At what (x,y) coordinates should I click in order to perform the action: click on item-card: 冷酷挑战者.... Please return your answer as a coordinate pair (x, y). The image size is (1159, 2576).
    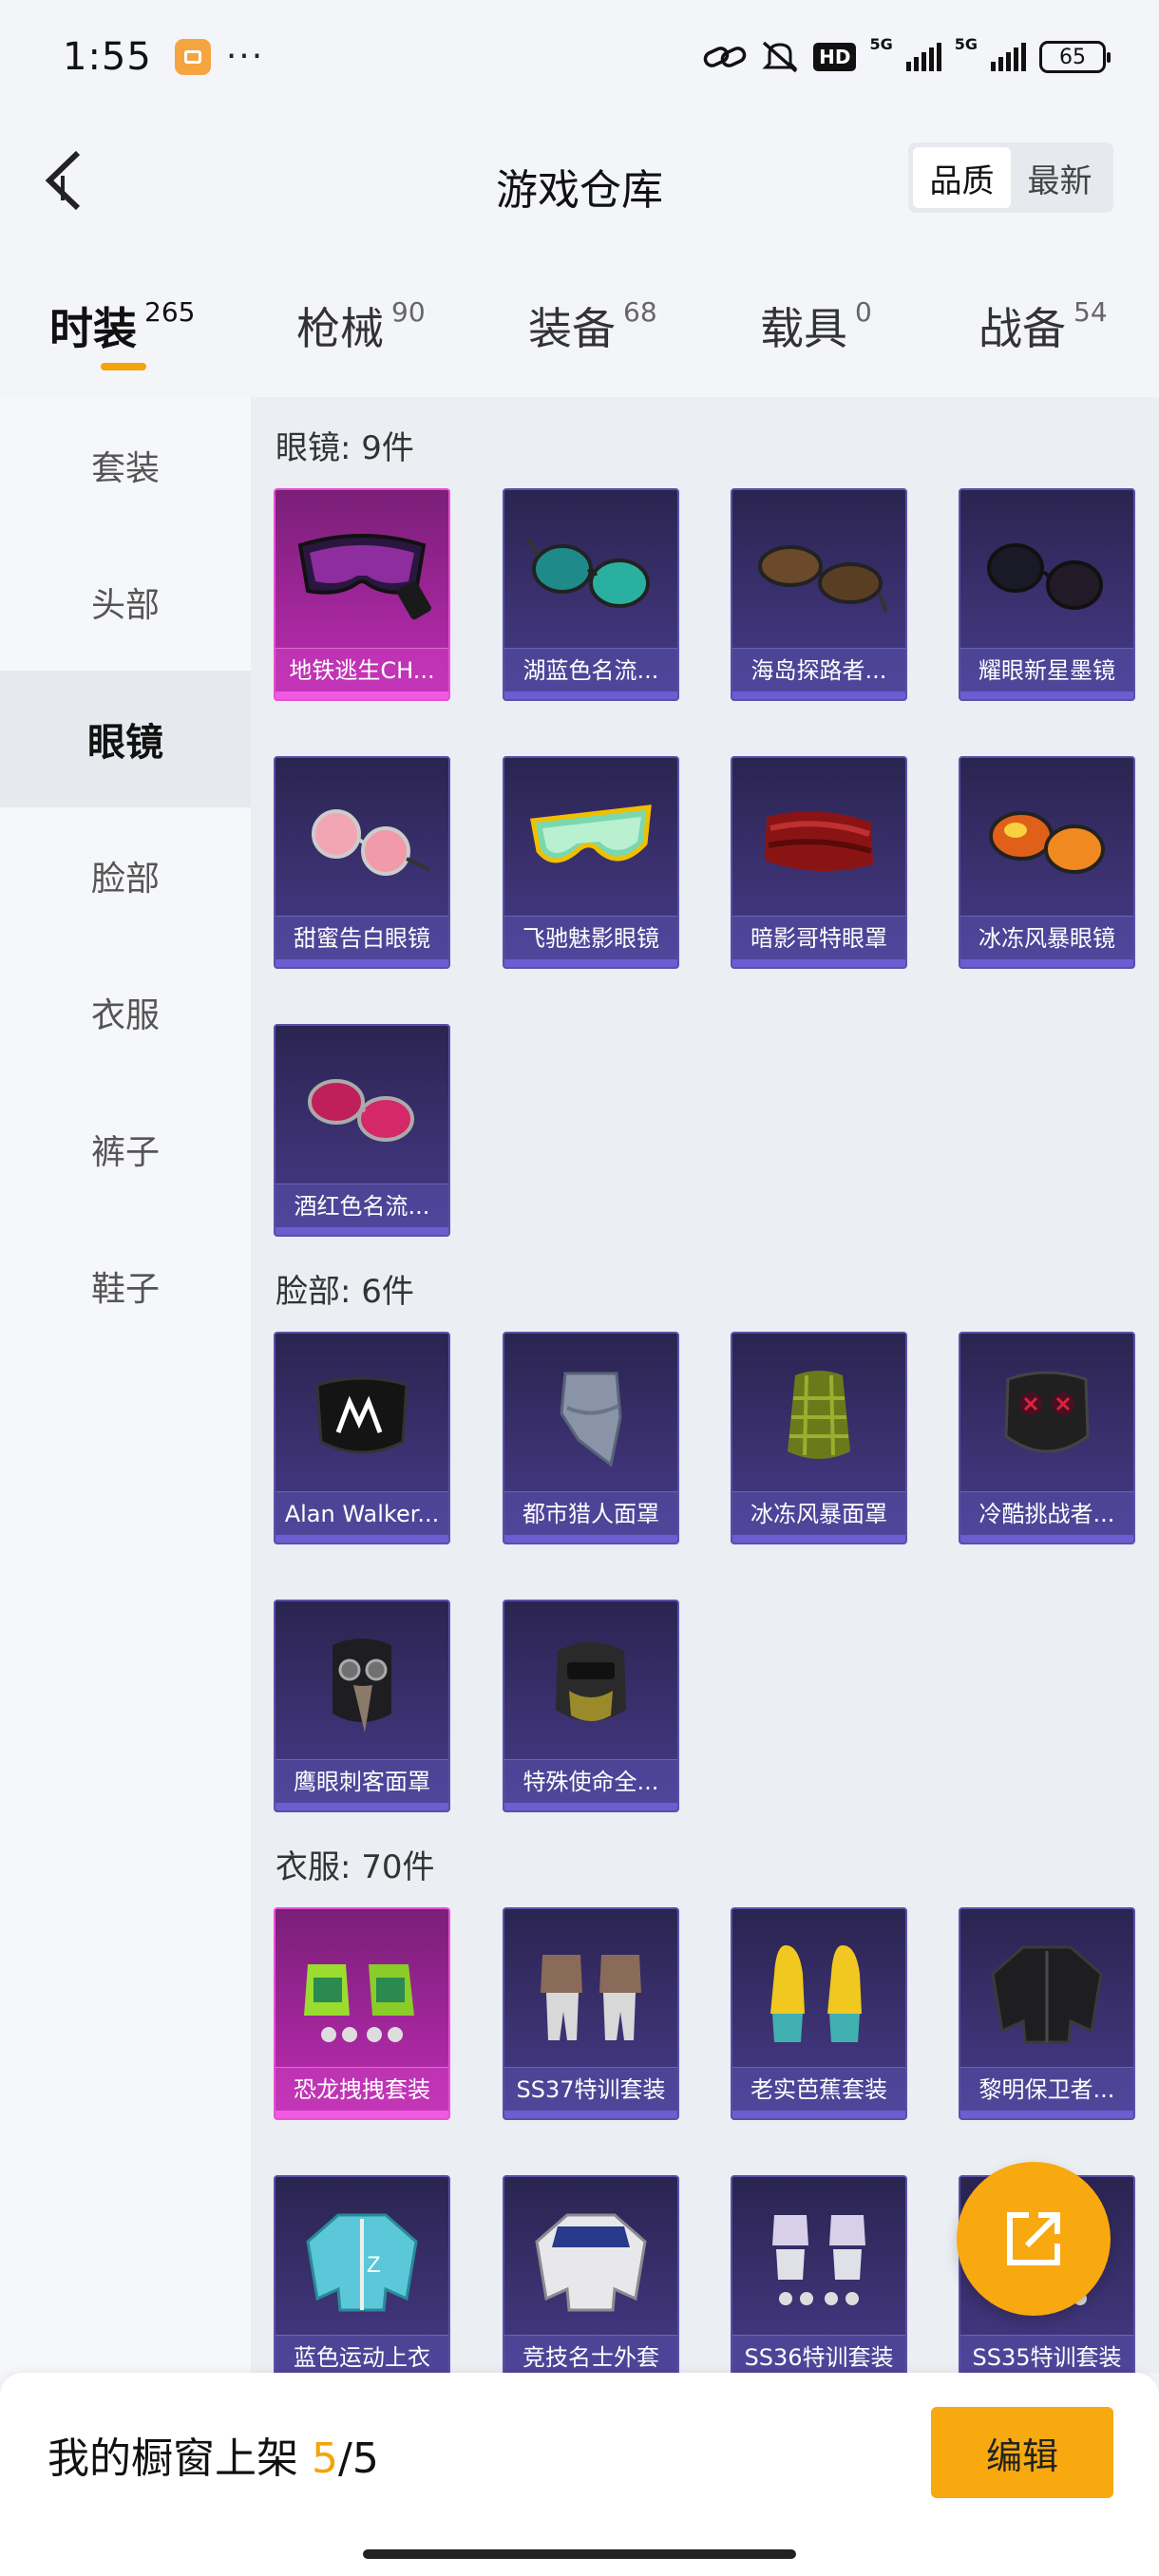
    Looking at the image, I should click on (1047, 1438).